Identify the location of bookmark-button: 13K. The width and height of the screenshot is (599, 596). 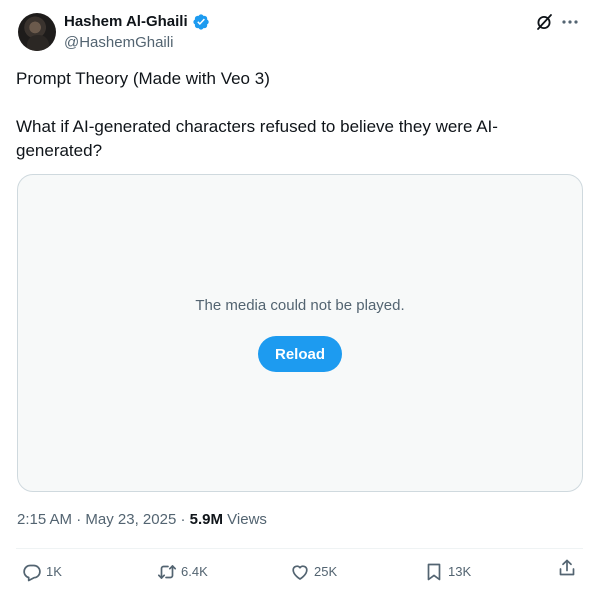
(447, 572).